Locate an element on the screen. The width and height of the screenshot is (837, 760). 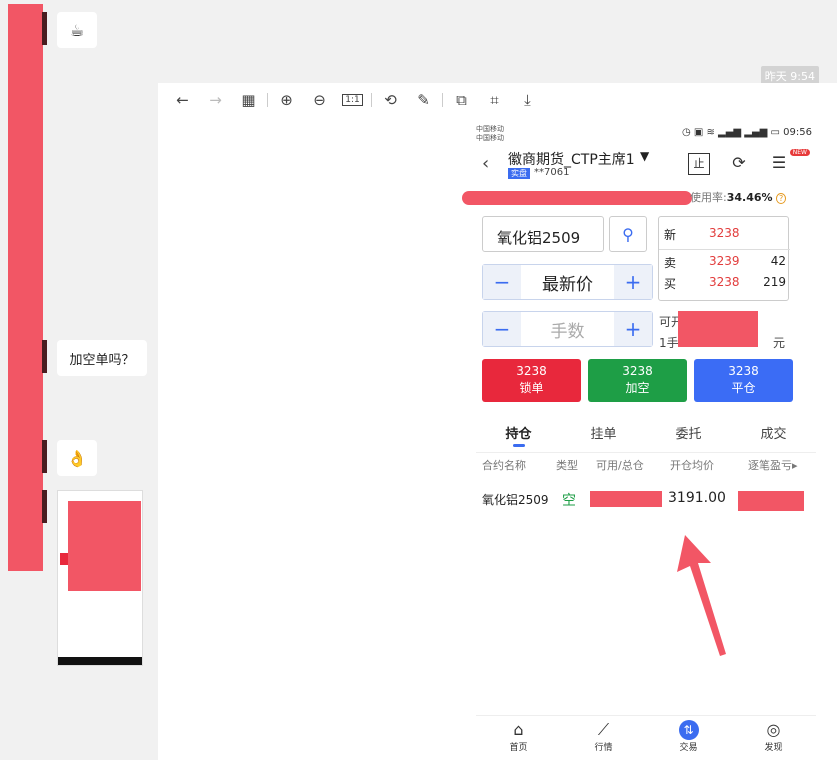
message-emoji-ok: 👌 is located at coordinates (77, 458).